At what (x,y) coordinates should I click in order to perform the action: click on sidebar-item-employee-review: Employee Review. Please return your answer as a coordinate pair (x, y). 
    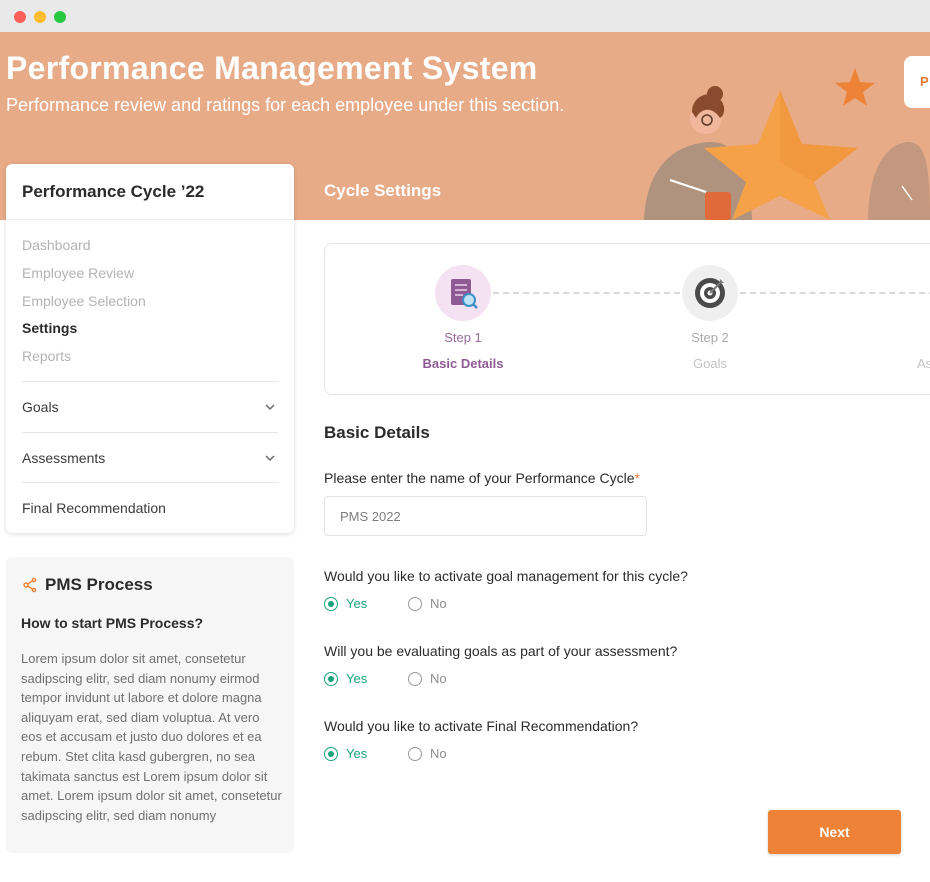
    Looking at the image, I should click on (78, 273).